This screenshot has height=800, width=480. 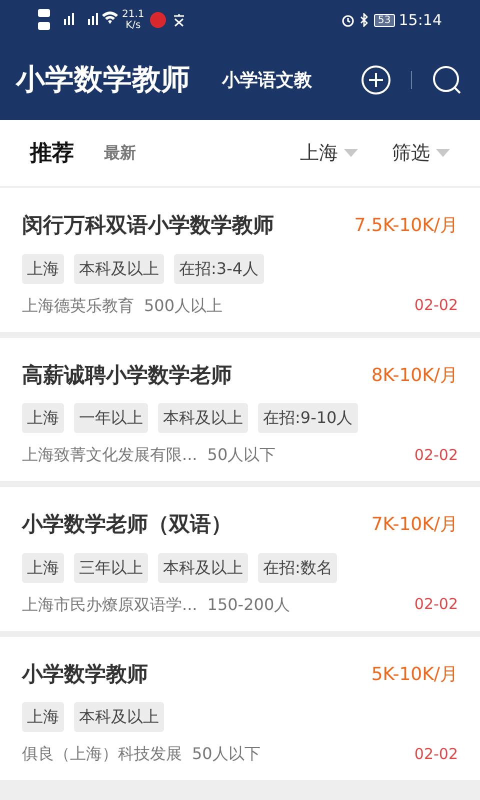 I want to click on network-speed-unit: K/s, so click(x=133, y=25).